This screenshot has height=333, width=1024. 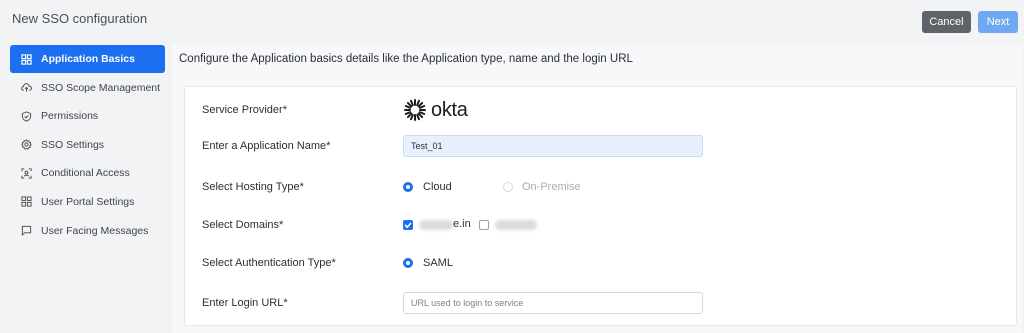 I want to click on okta-wordmark: okta, so click(x=449, y=109).